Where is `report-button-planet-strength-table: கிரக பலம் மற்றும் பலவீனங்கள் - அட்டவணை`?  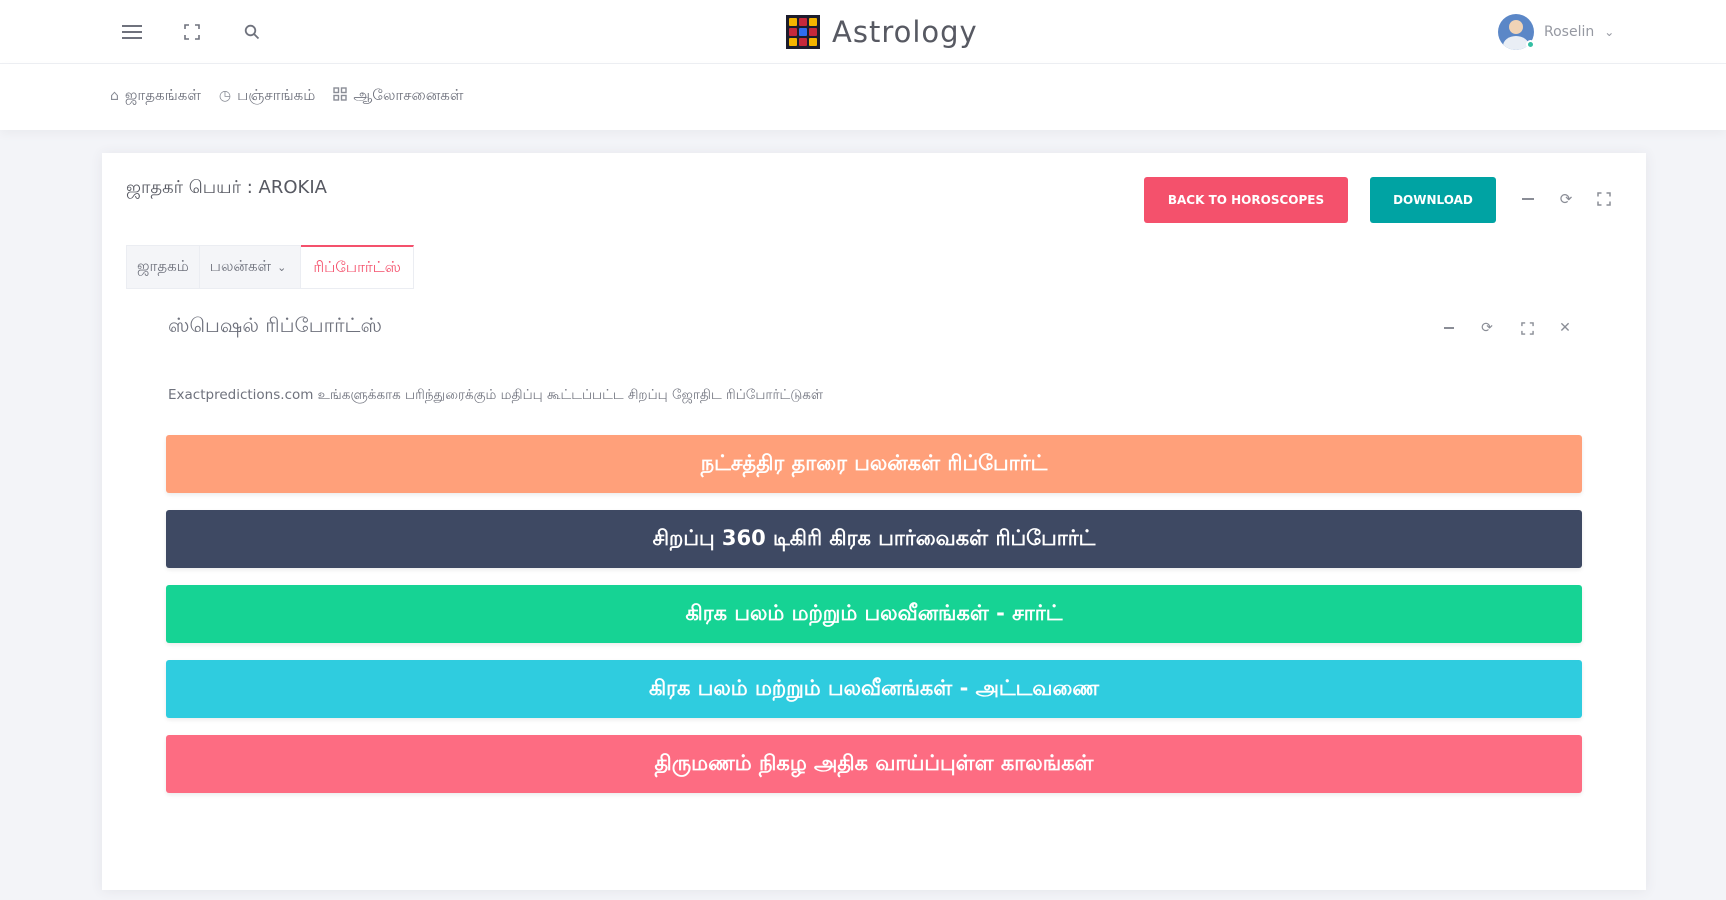 report-button-planet-strength-table: கிரக பலம் மற்றும் பலவீனங்கள் - அட்டவணை is located at coordinates (874, 689).